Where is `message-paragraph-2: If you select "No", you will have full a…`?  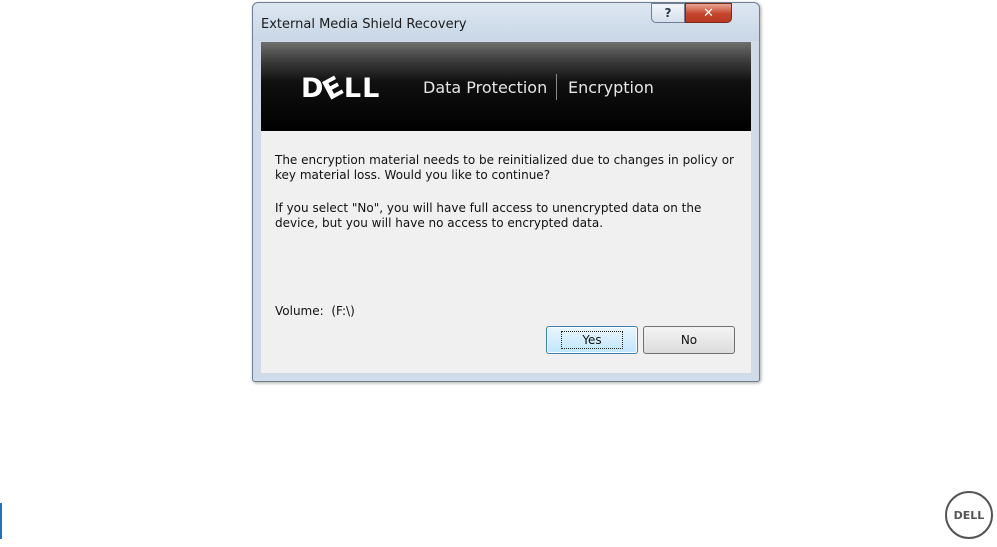
message-paragraph-2: If you select "No", you will have full a… is located at coordinates (488, 215).